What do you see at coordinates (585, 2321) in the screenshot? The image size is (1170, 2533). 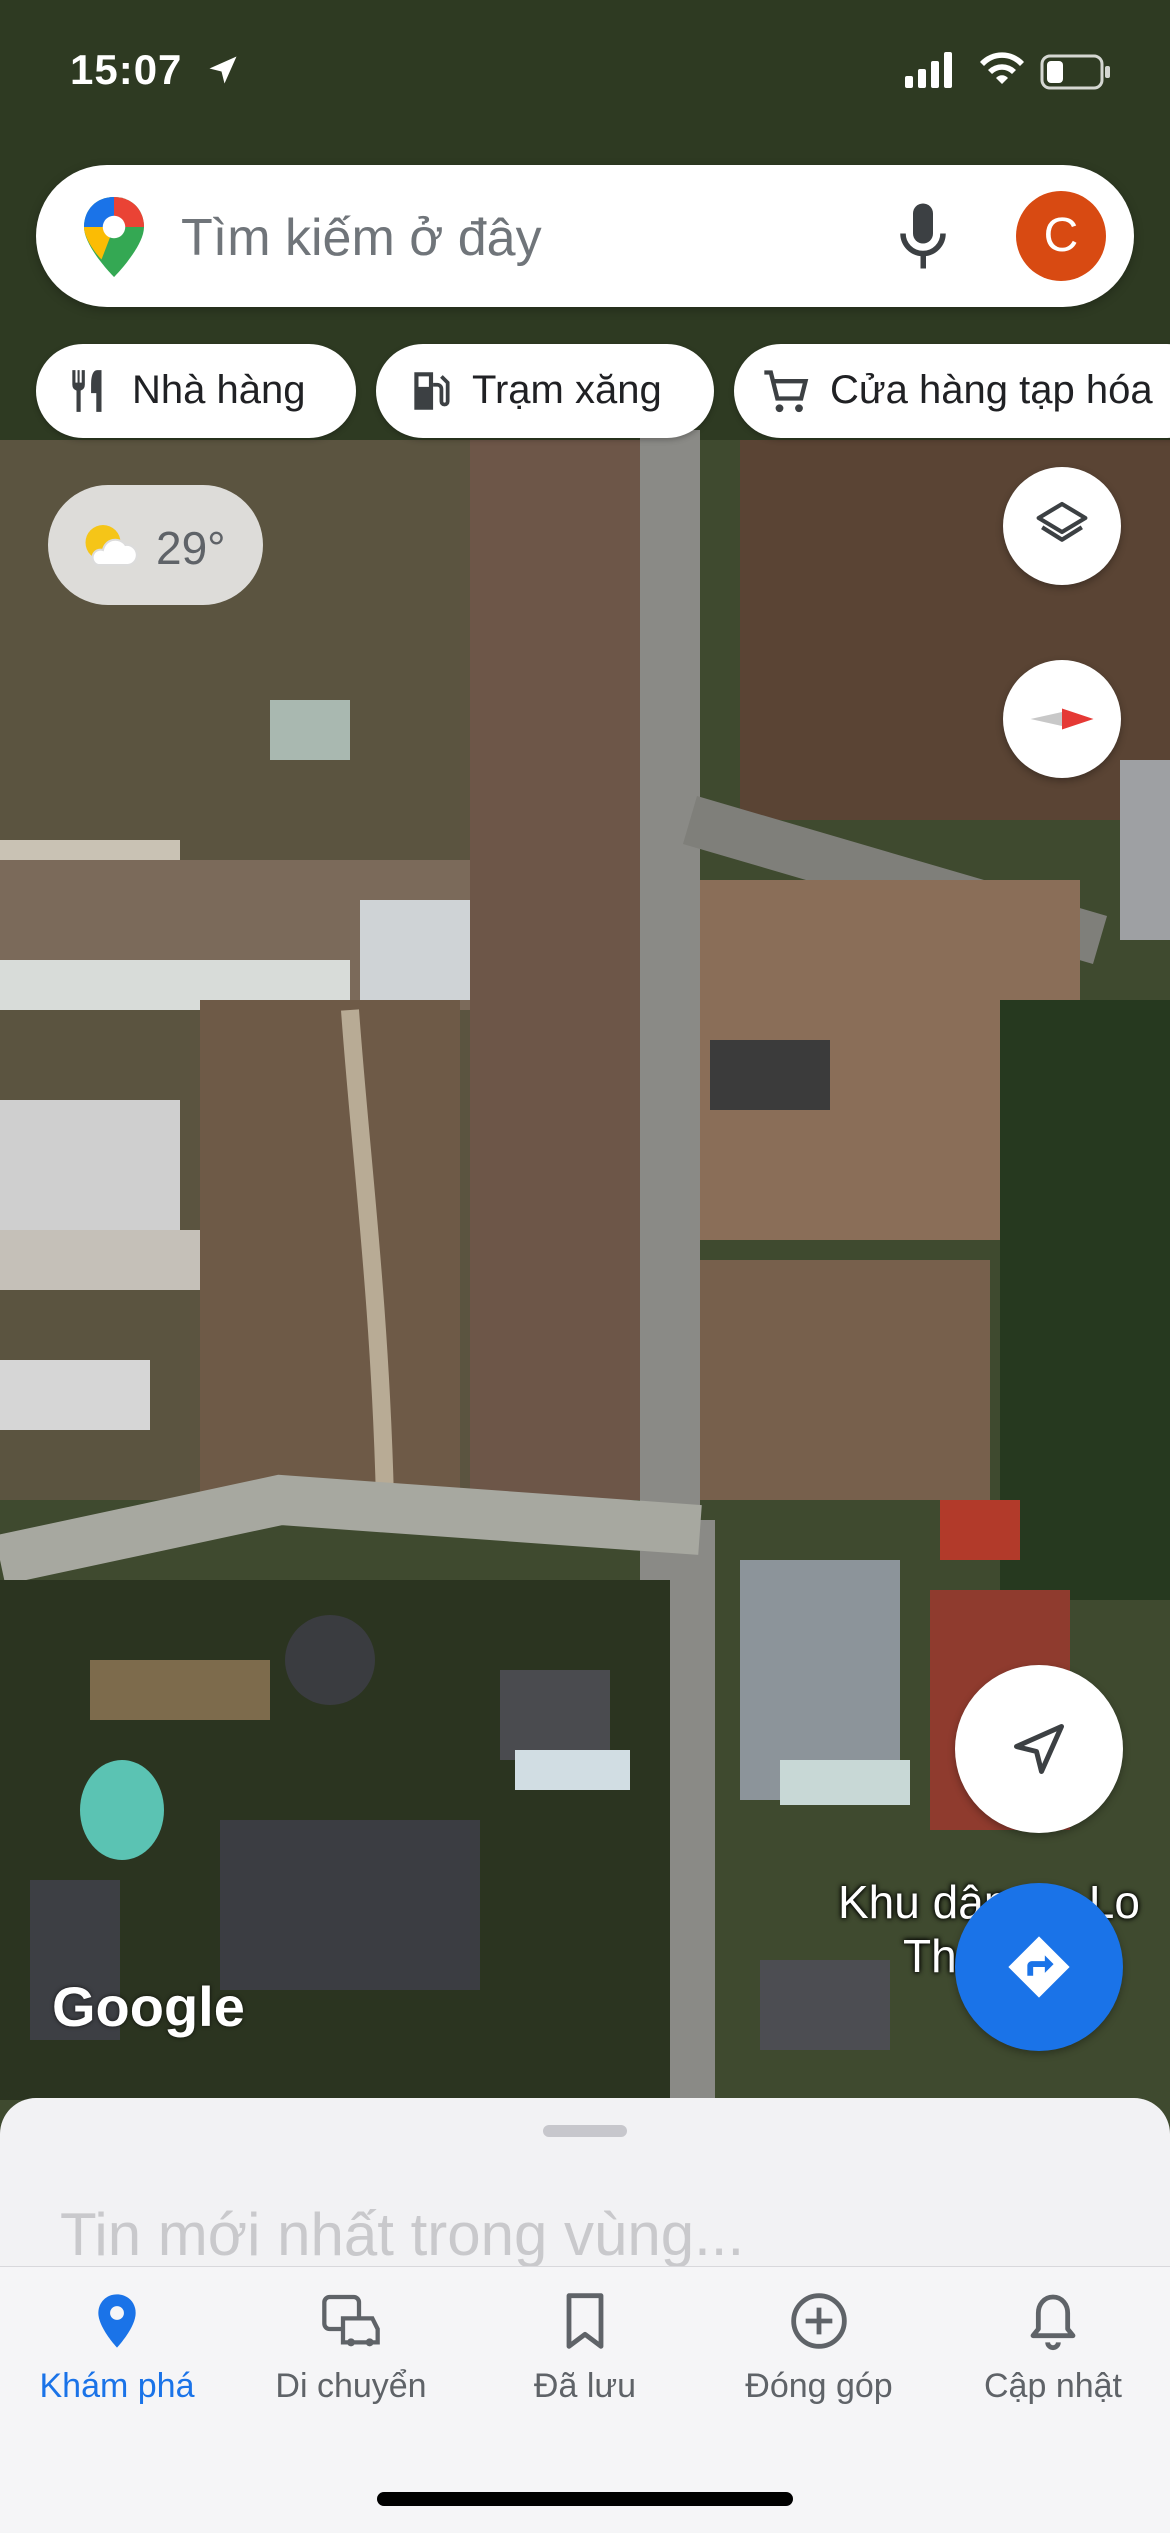 I see `bookmark-icon` at bounding box center [585, 2321].